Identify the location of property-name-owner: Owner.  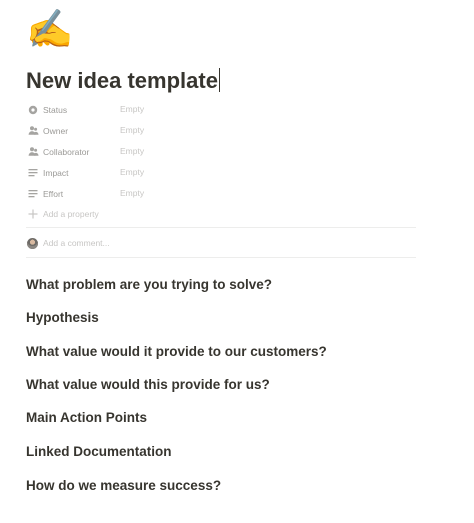
(72, 130).